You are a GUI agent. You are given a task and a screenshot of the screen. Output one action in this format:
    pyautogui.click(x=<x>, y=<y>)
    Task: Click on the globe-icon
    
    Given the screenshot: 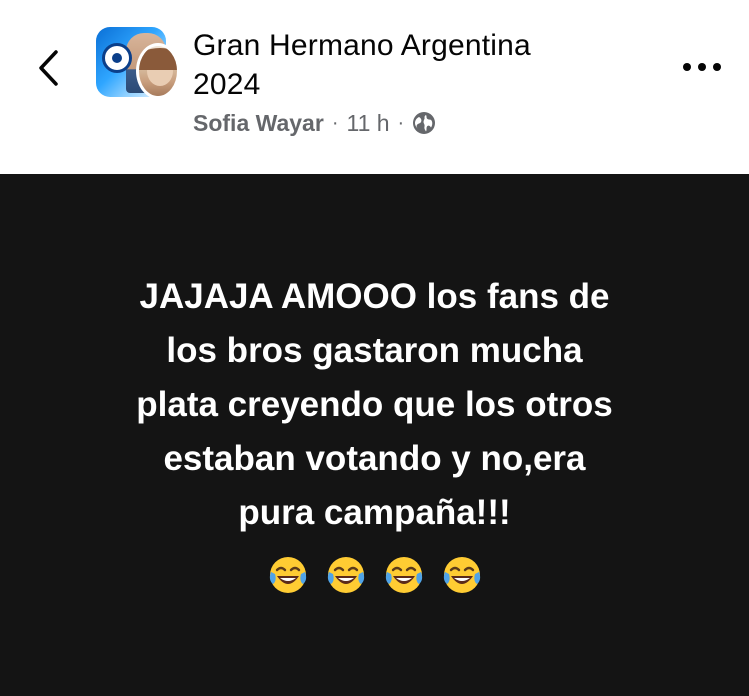 What is the action you would take?
    pyautogui.click(x=424, y=123)
    